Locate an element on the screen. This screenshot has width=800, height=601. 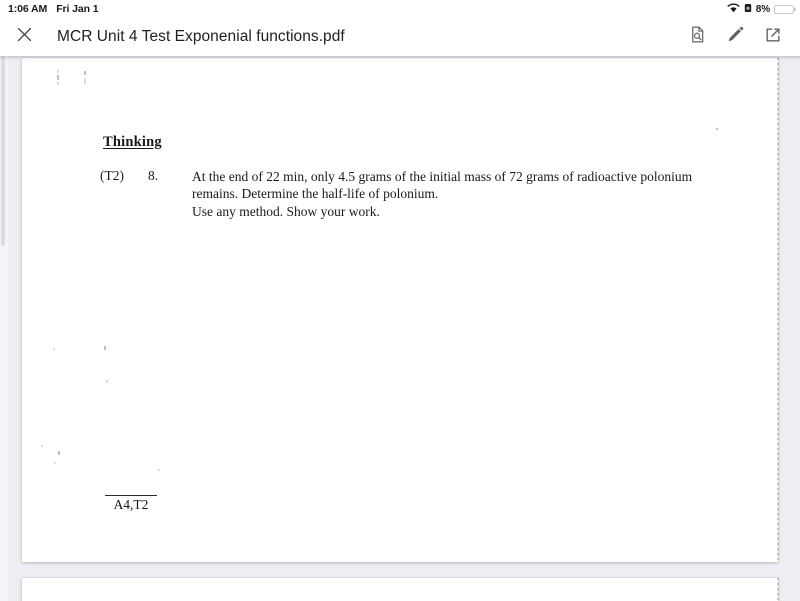
alarm-icon is located at coordinates (748, 9).